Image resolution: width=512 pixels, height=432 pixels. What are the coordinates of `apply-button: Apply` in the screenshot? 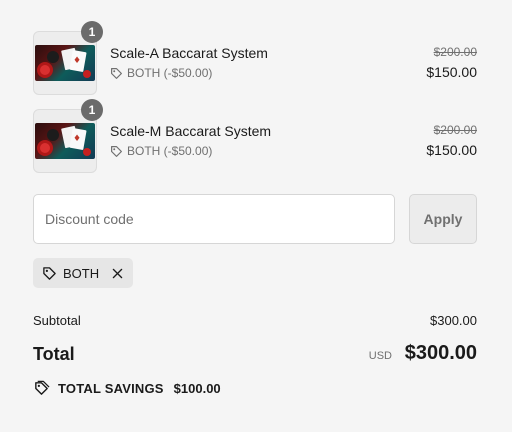 It's located at (443, 219).